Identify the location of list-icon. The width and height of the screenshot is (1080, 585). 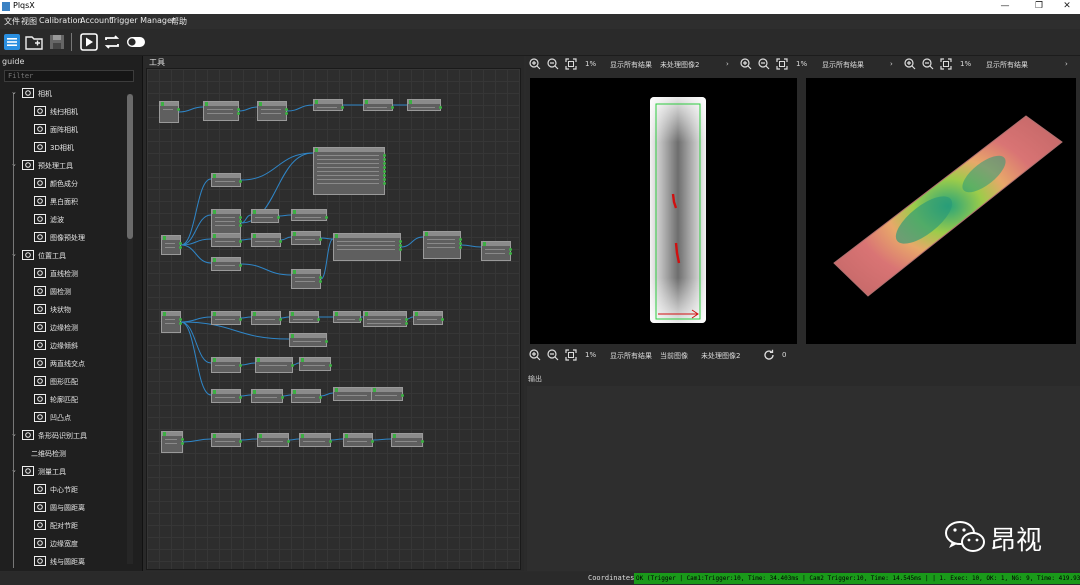
(12, 42).